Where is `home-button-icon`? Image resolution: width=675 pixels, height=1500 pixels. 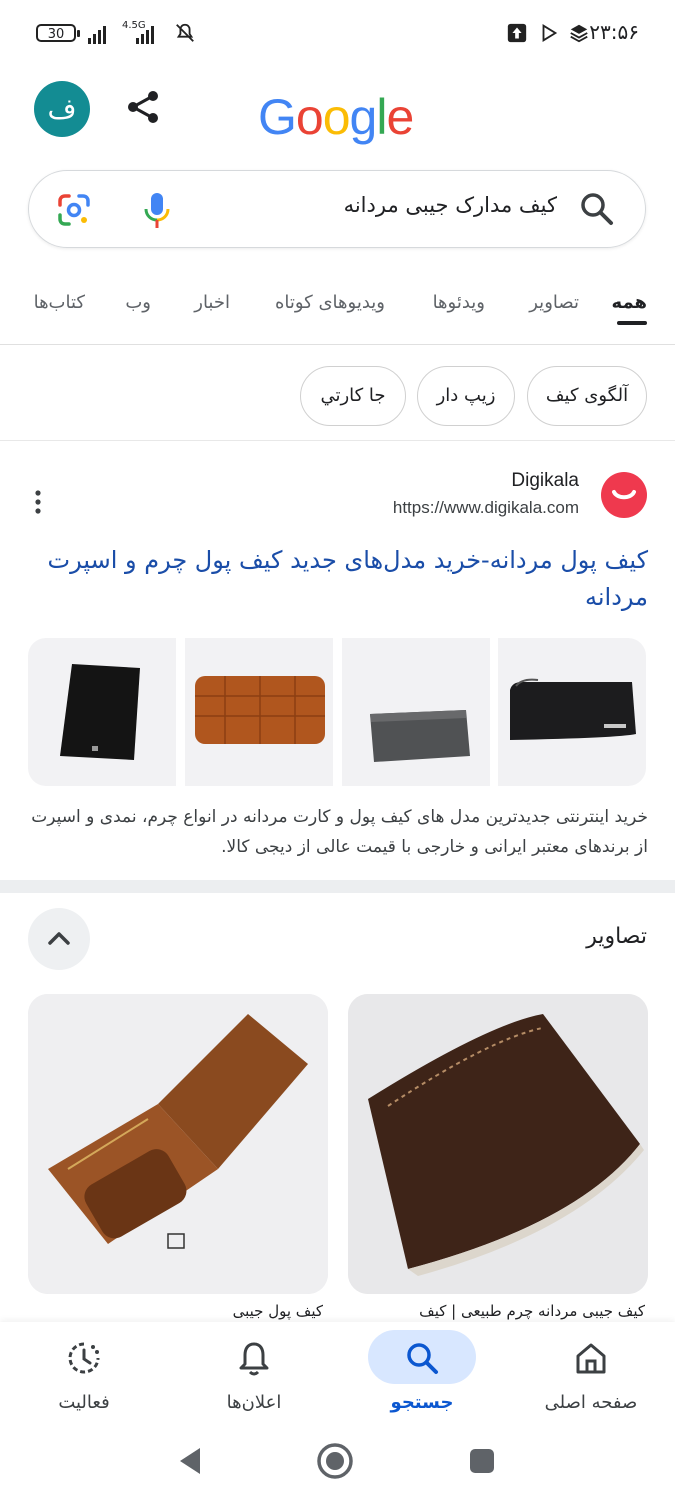 home-button-icon is located at coordinates (335, 1461).